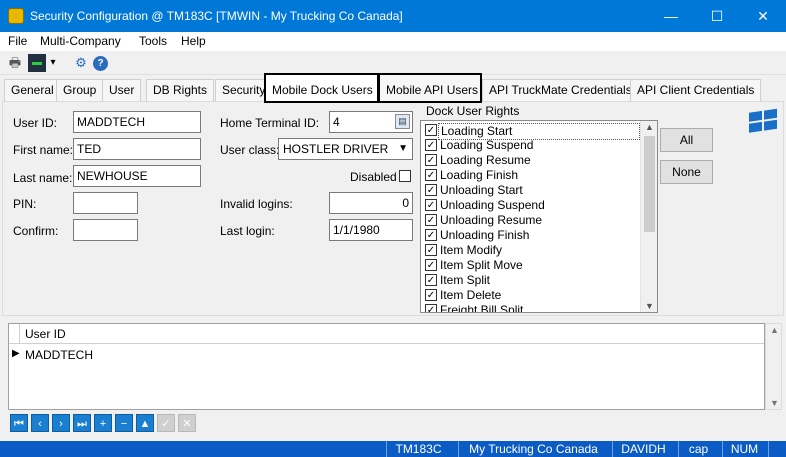  I want to click on windows-logo-icon, so click(763, 120).